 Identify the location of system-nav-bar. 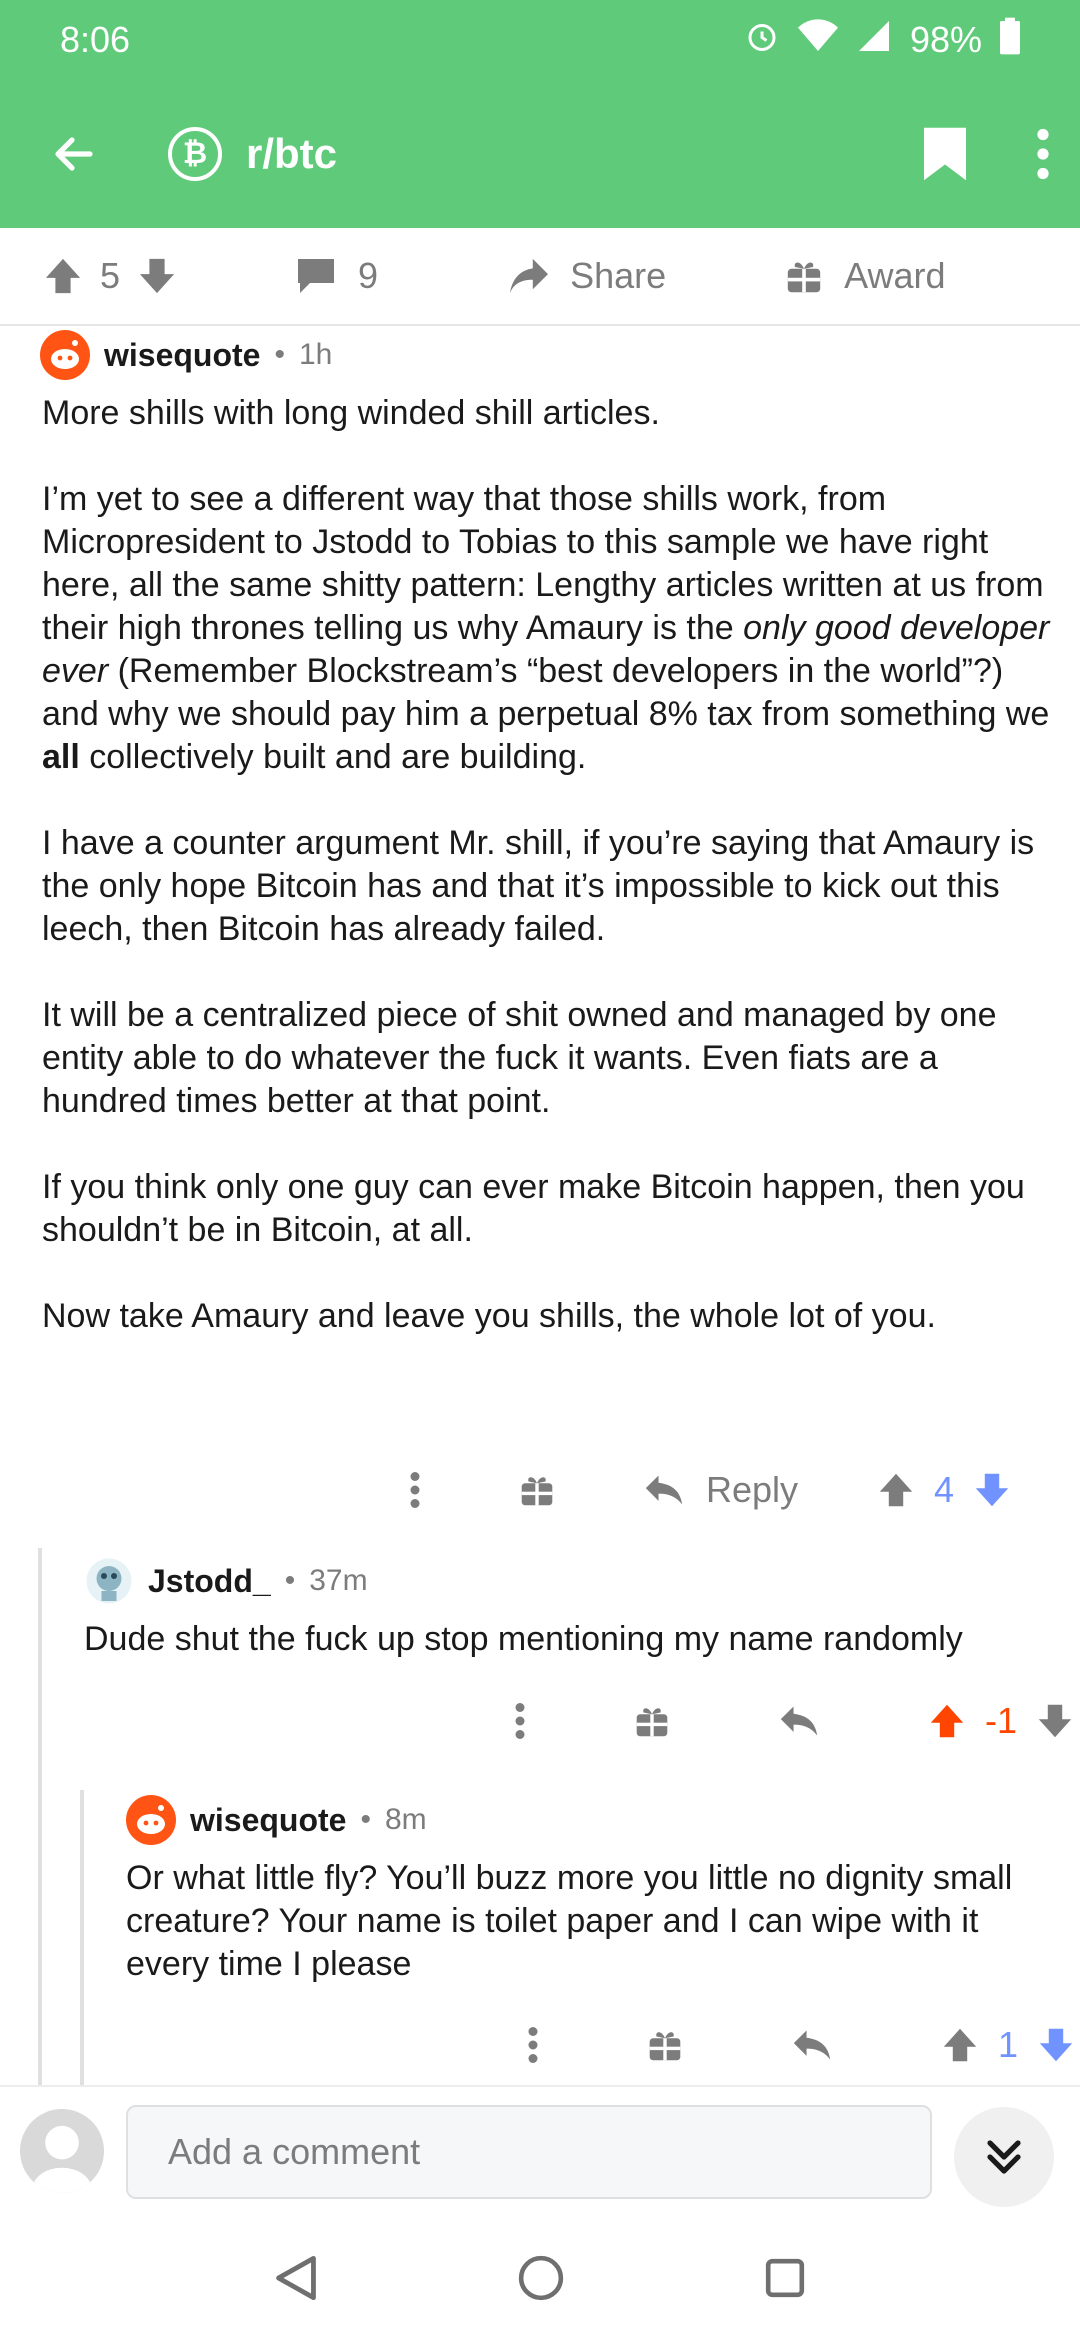
(540, 2277).